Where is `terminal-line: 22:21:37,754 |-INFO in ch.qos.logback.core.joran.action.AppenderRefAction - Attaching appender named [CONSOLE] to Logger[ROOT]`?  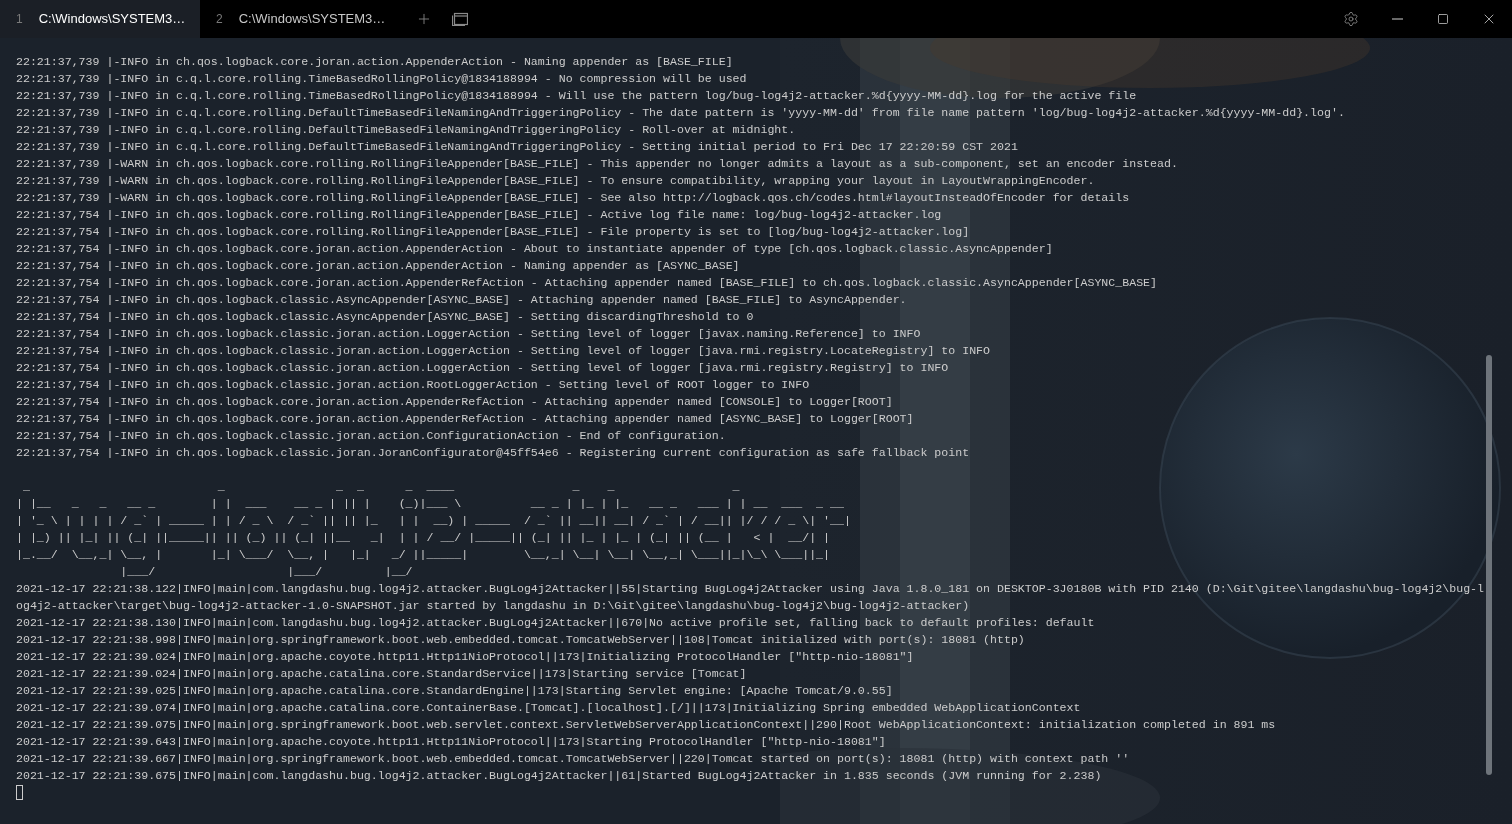
terminal-line: 22:21:37,754 |-INFO in ch.qos.logback.core.joran.action.AppenderRefAction - Attaching appender named [CONSOLE] to Logger[ROOT] is located at coordinates (454, 402).